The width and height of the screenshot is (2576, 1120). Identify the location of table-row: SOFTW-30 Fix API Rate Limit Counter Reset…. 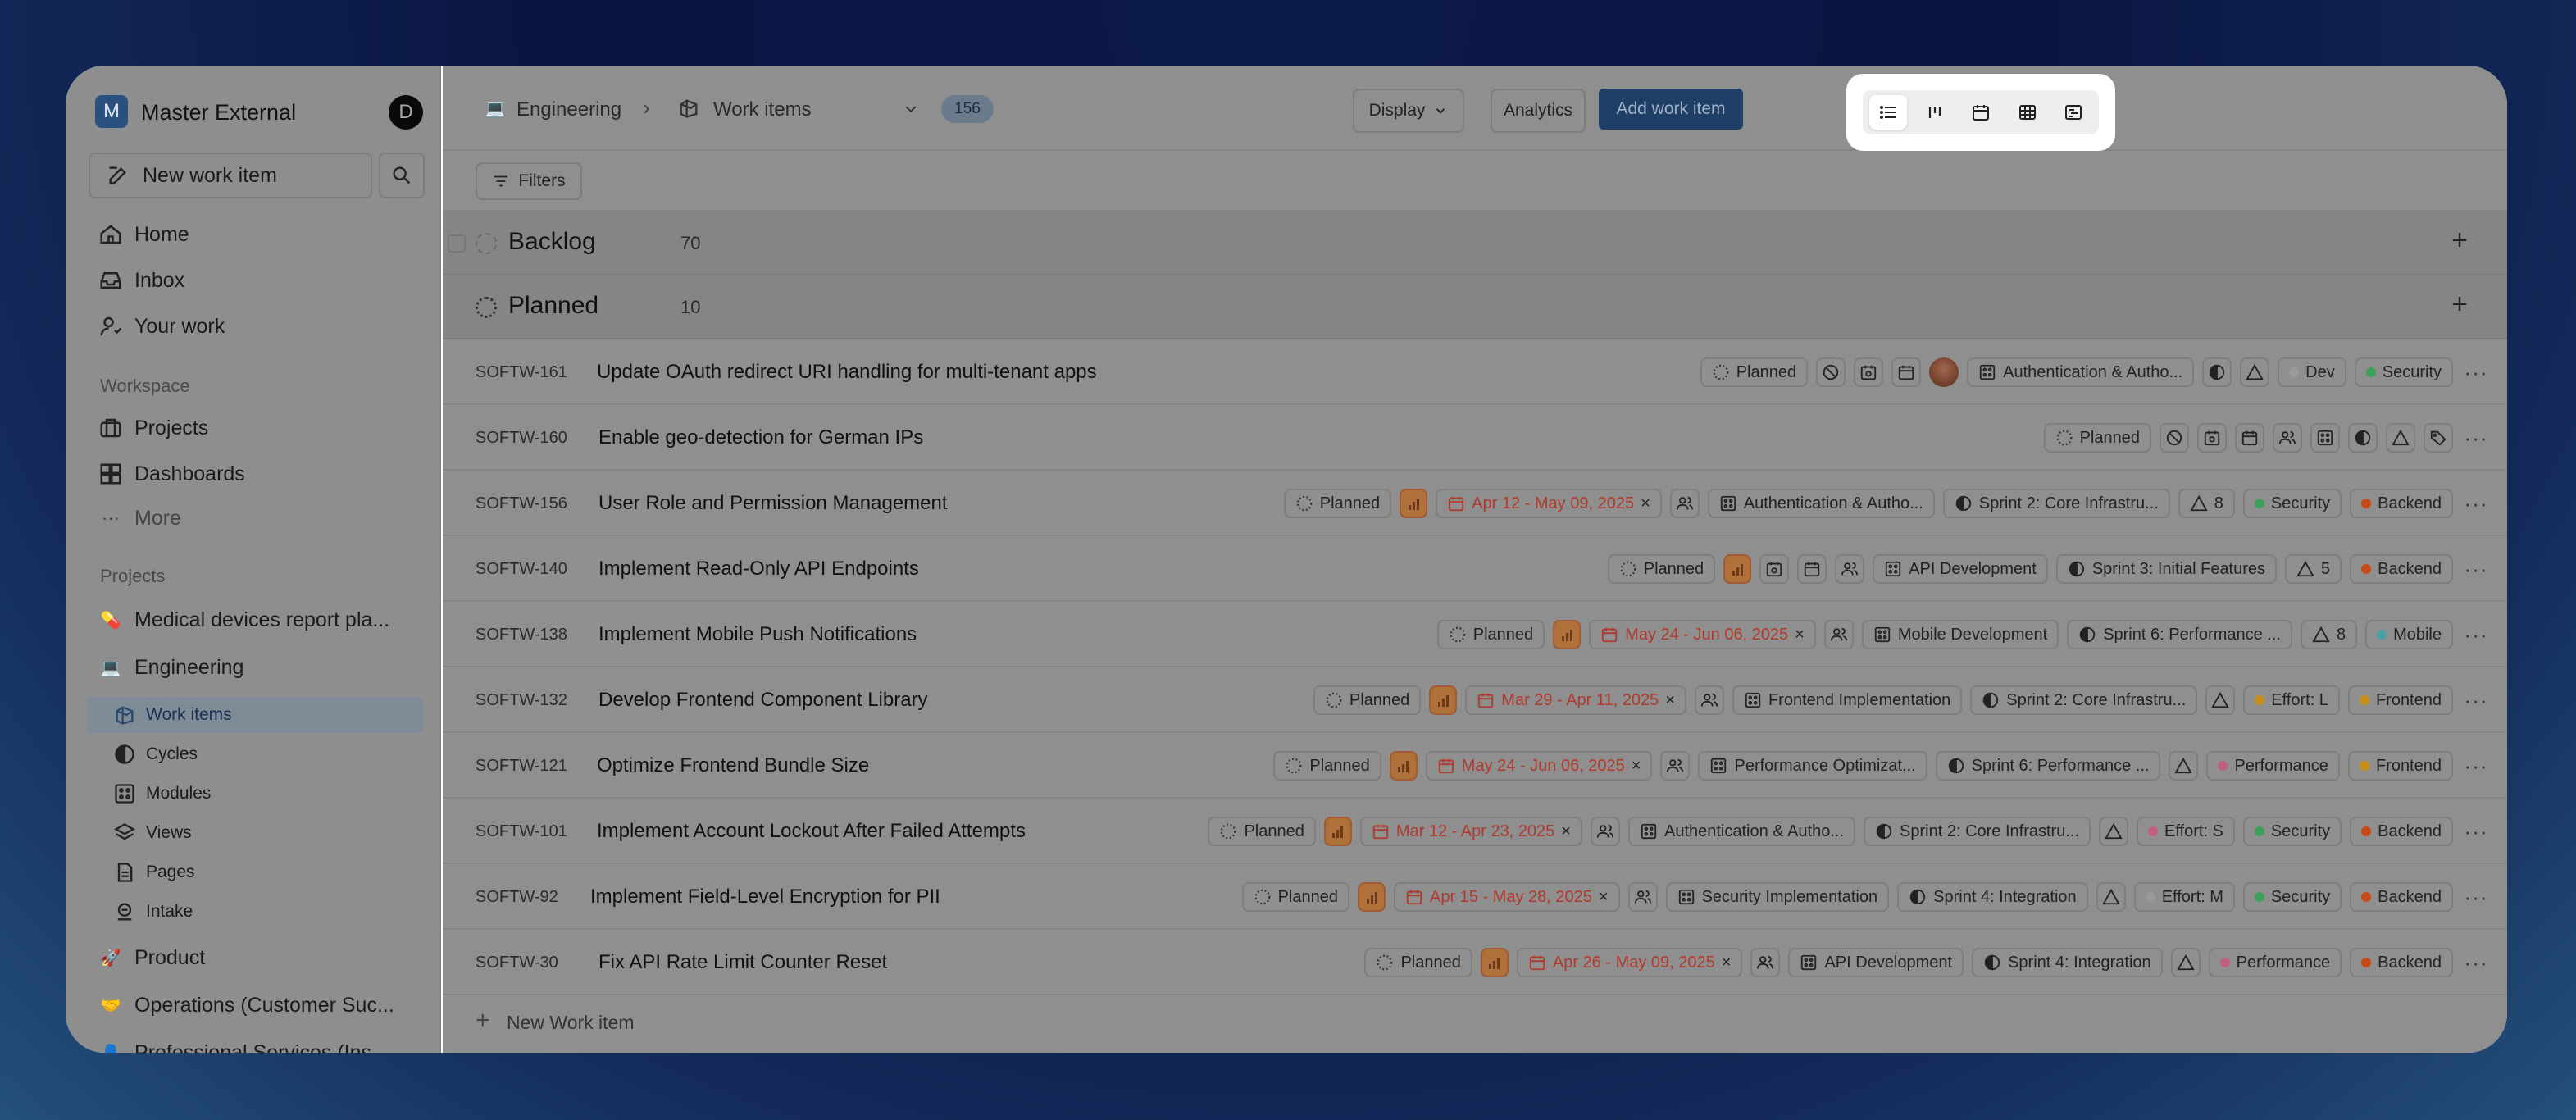
(1475, 962).